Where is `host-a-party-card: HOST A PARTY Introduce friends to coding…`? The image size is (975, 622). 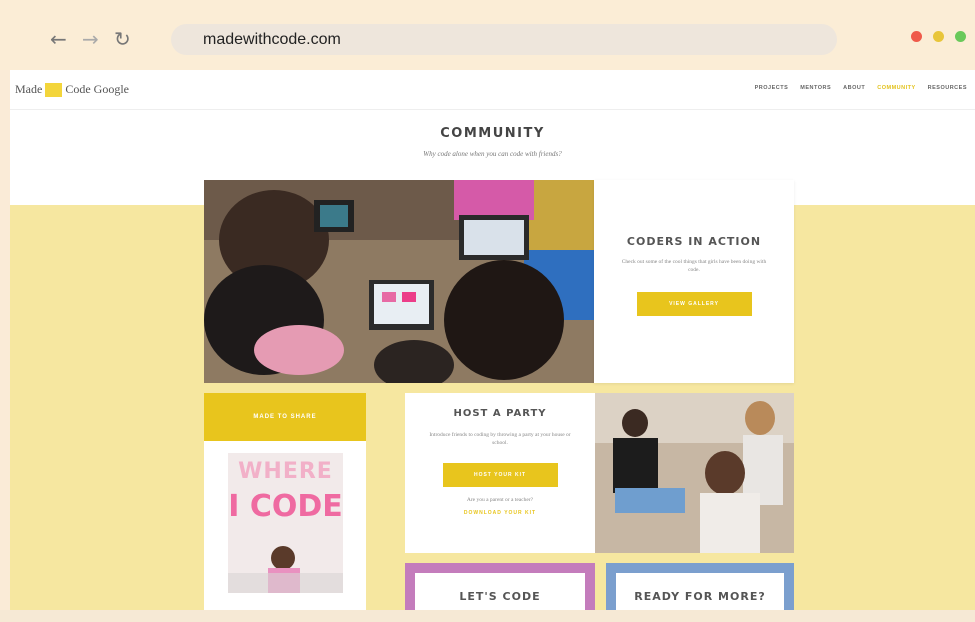
host-a-party-card: HOST A PARTY Introduce friends to coding… is located at coordinates (500, 473).